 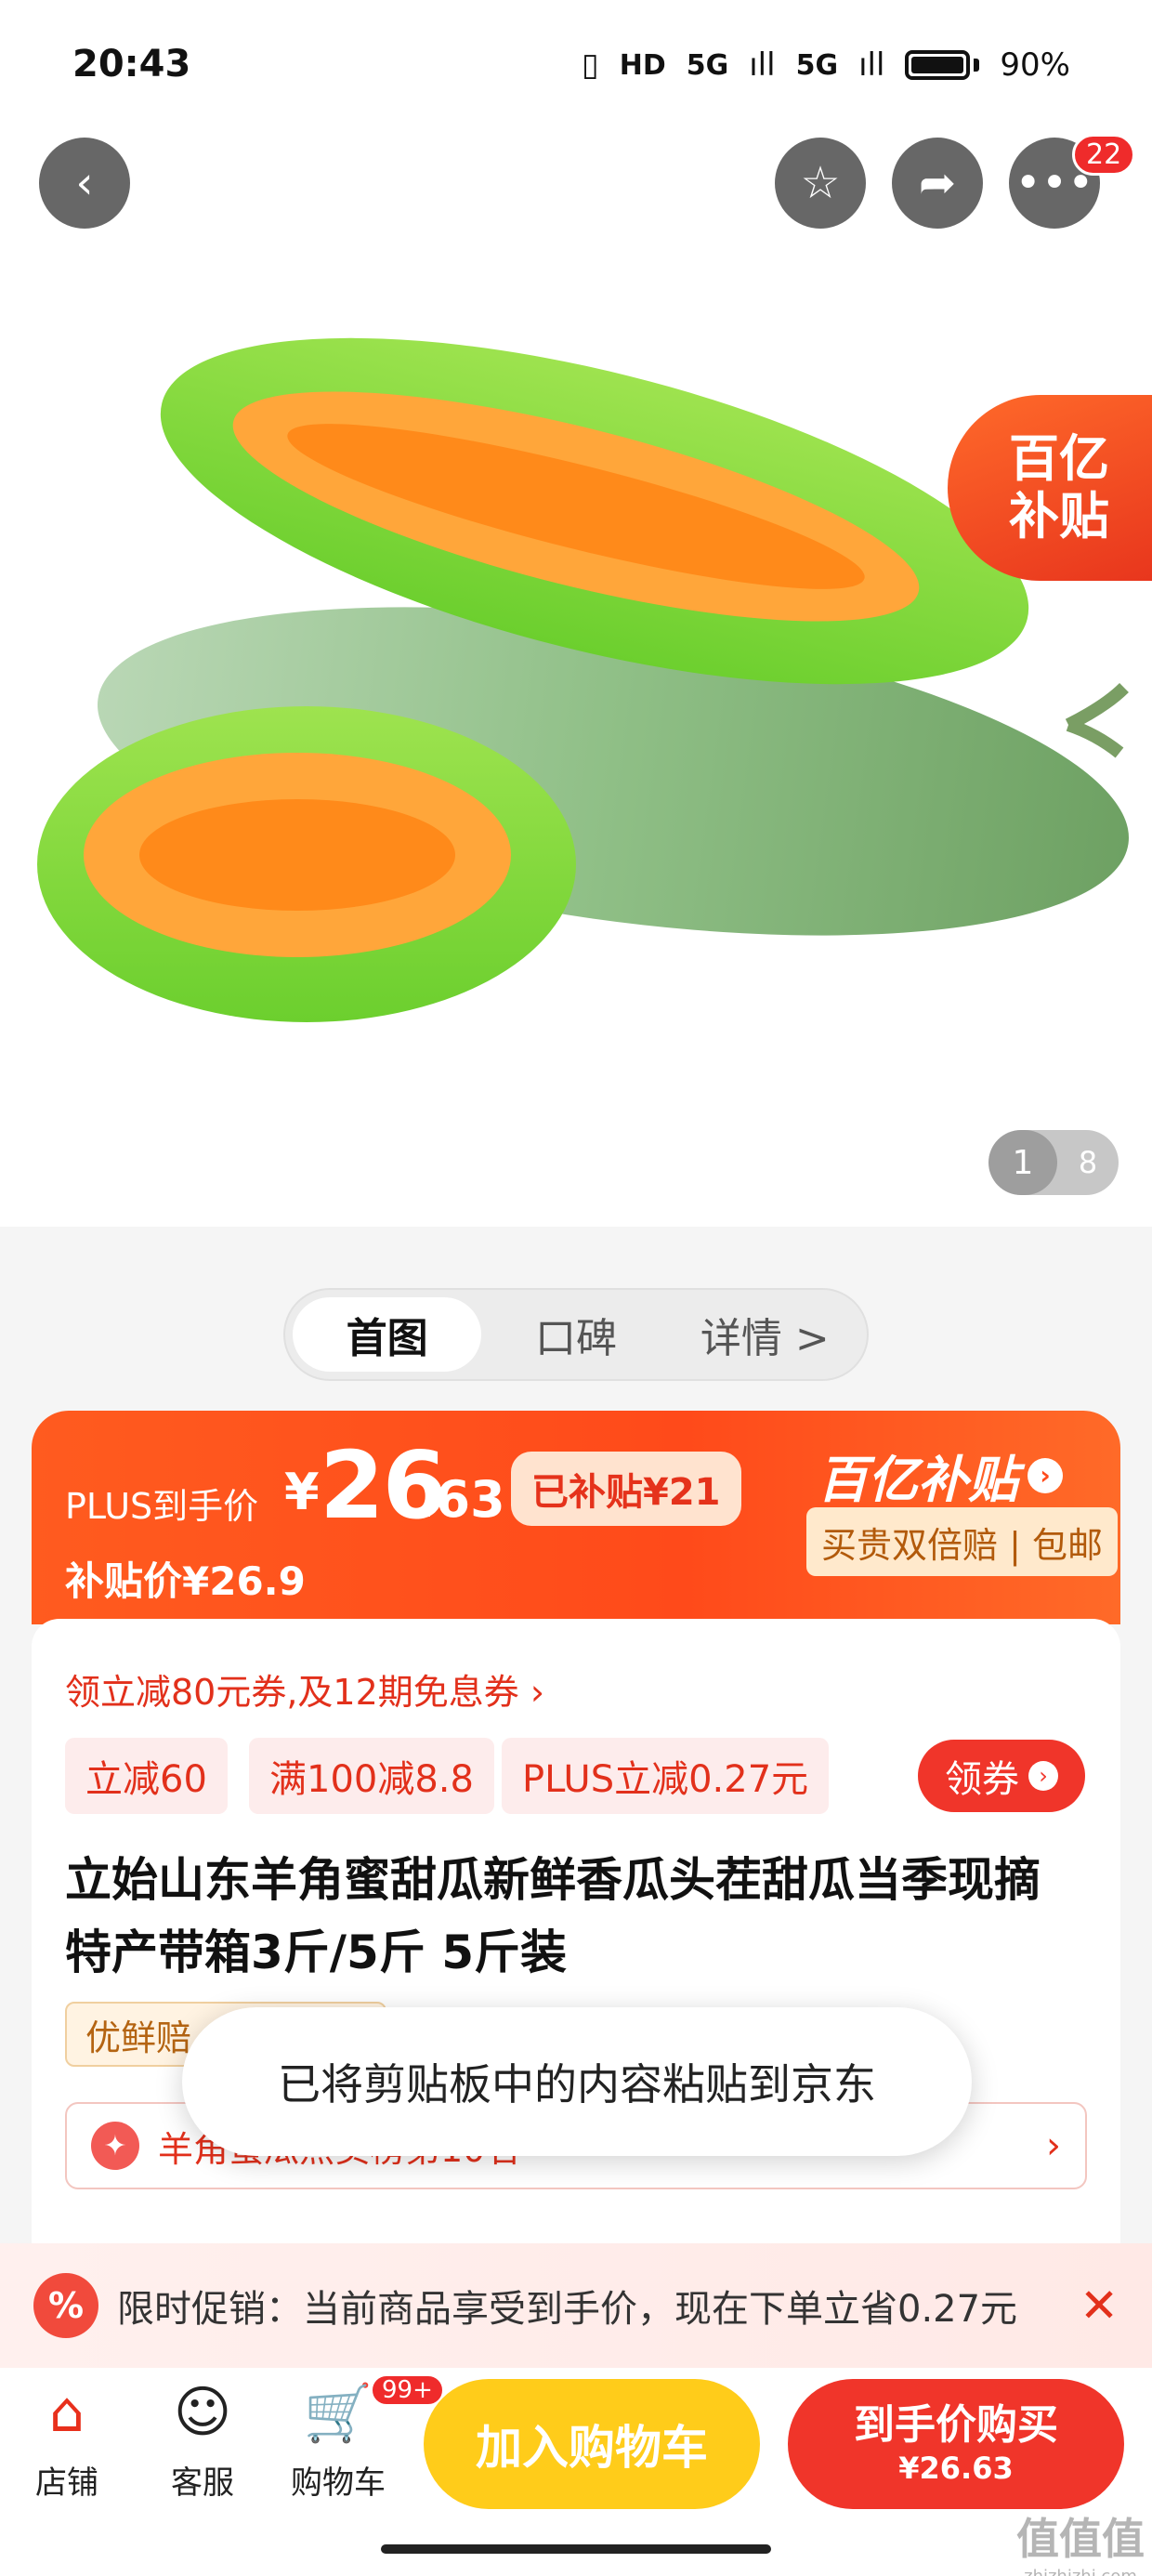 What do you see at coordinates (460, 1499) in the screenshot?
I see `price-decimal: .63` at bounding box center [460, 1499].